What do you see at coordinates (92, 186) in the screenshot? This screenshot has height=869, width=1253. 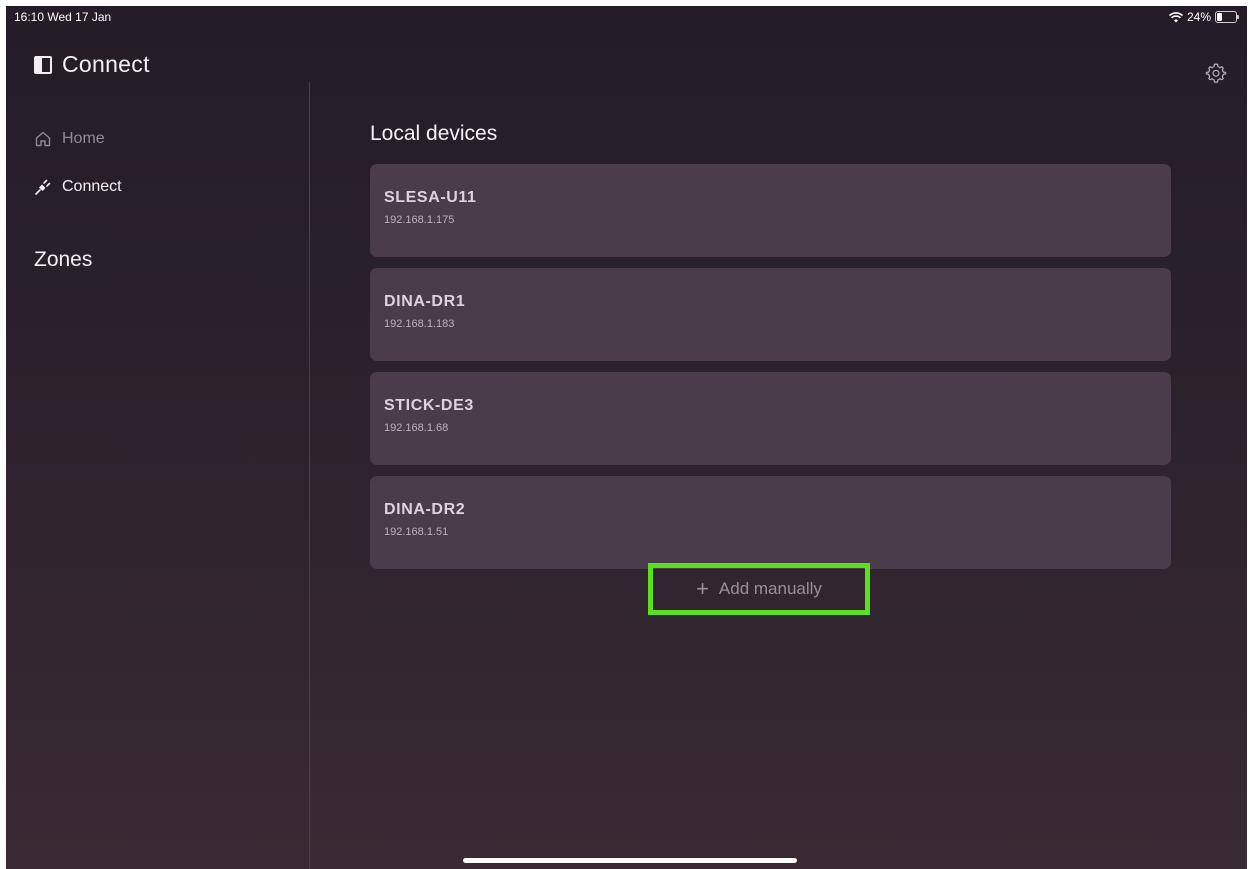 I see `sidebar-item-label: Connect` at bounding box center [92, 186].